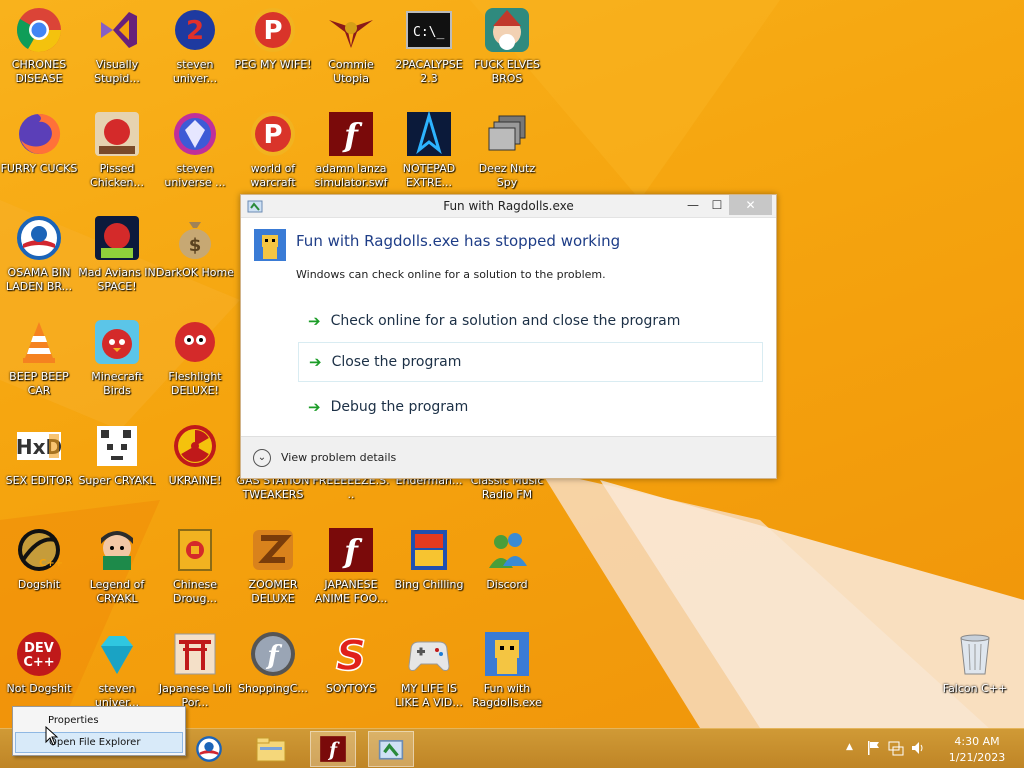  What do you see at coordinates (977, 741) in the screenshot?
I see `clock-time: 4:30 AM` at bounding box center [977, 741].